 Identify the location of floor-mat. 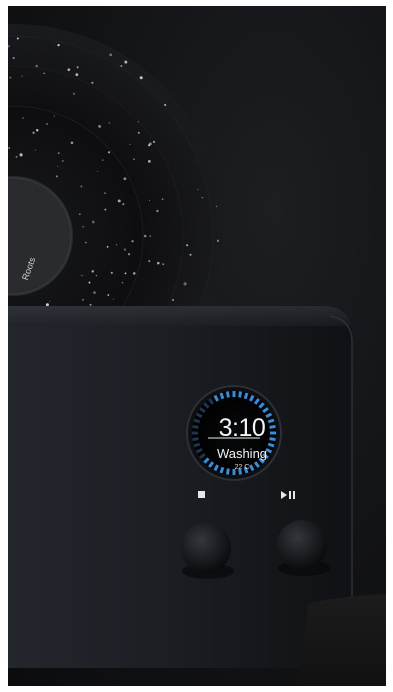
(342, 640).